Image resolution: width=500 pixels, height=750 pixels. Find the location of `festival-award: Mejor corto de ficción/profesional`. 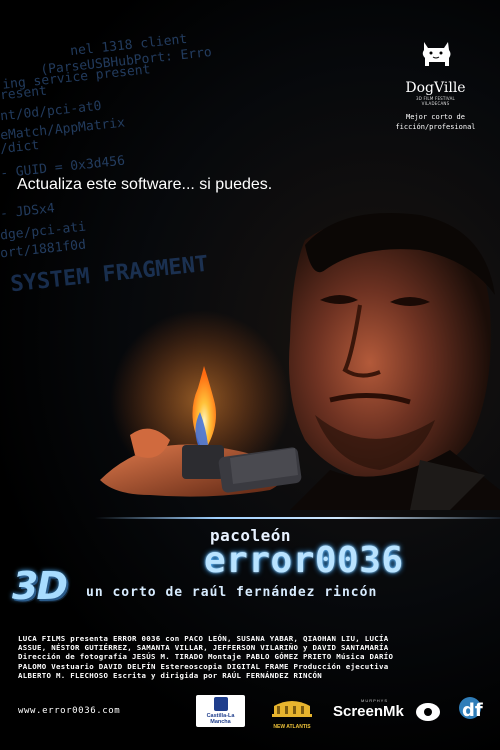

festival-award: Mejor corto de ficción/profesional is located at coordinates (435, 122).